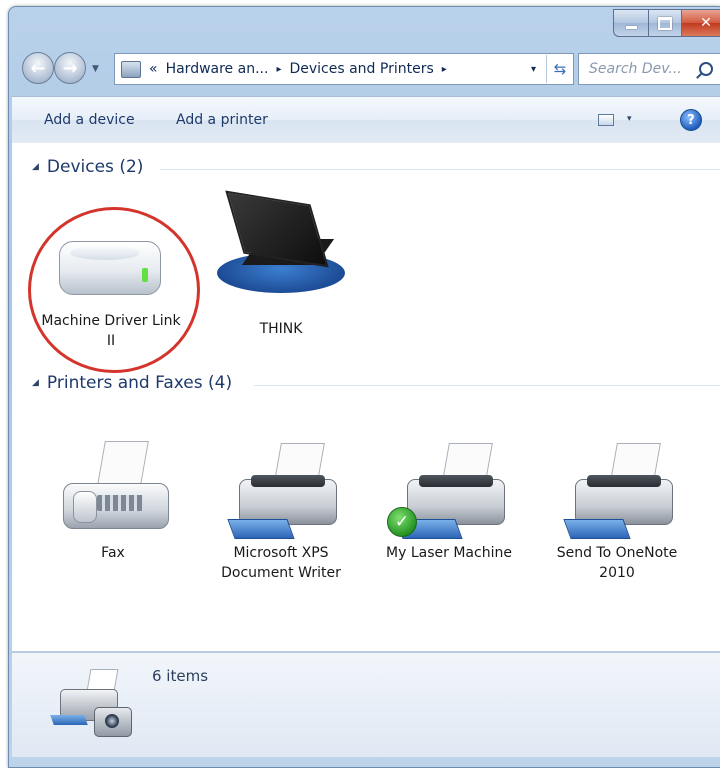 Image resolution: width=720 pixels, height=768 pixels. I want to click on address-dropdown-icon: ▾, so click(533, 69).